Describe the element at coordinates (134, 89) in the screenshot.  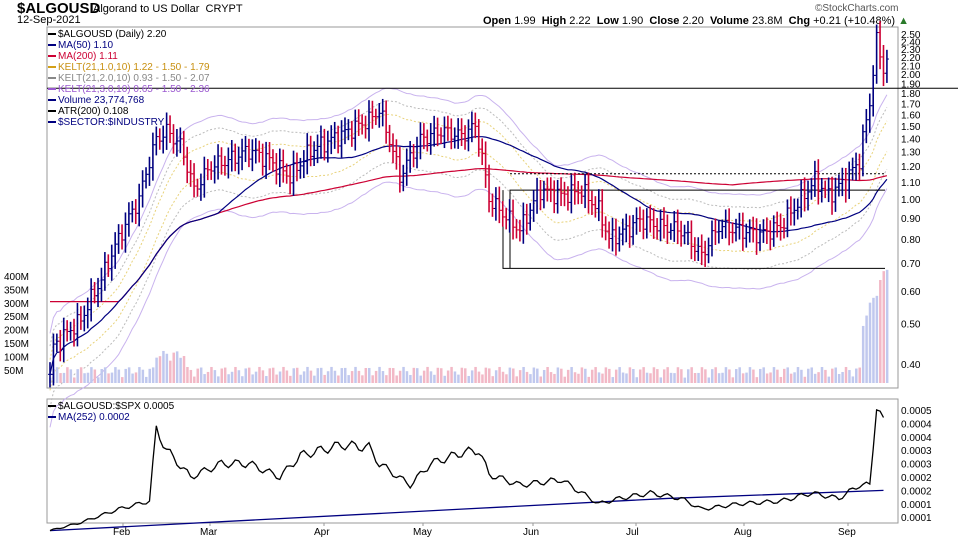
I see `legend-text: KELT(21,3.0,10) 0.65 - 1.50 - 2.36` at that location.